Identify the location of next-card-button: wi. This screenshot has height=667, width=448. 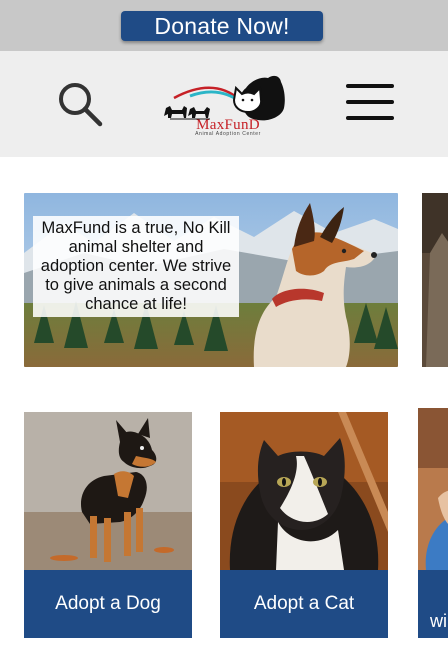
(433, 604).